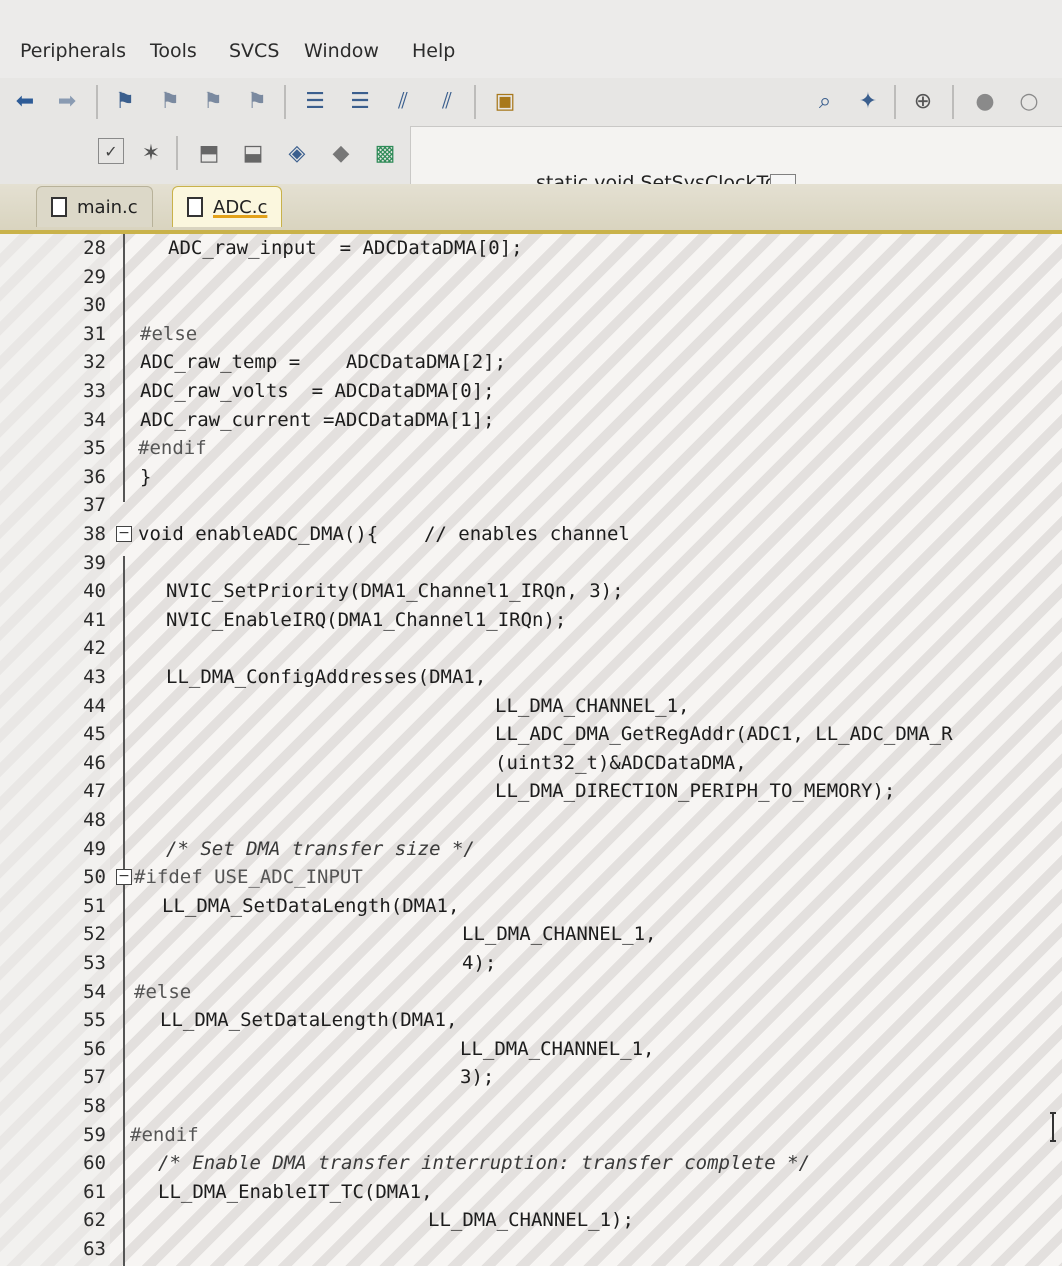  Describe the element at coordinates (317, 391) in the screenshot. I see `code-text: ADC_raw_volts = ADCDataDMA[0];` at that location.